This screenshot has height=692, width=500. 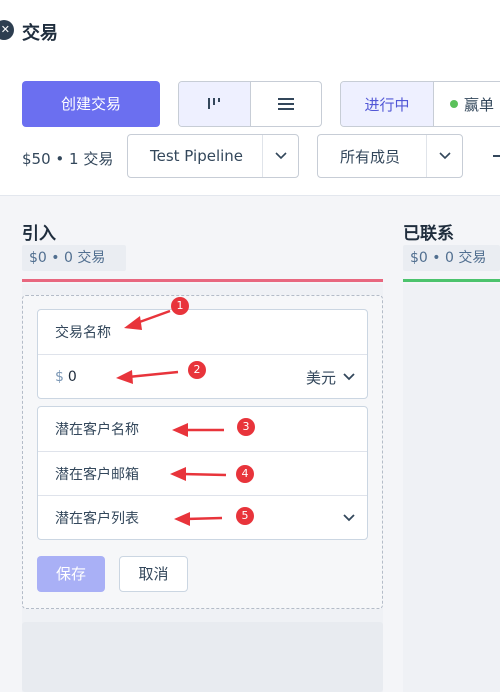 What do you see at coordinates (197, 370) in the screenshot?
I see `annotation-badge-2: 2` at bounding box center [197, 370].